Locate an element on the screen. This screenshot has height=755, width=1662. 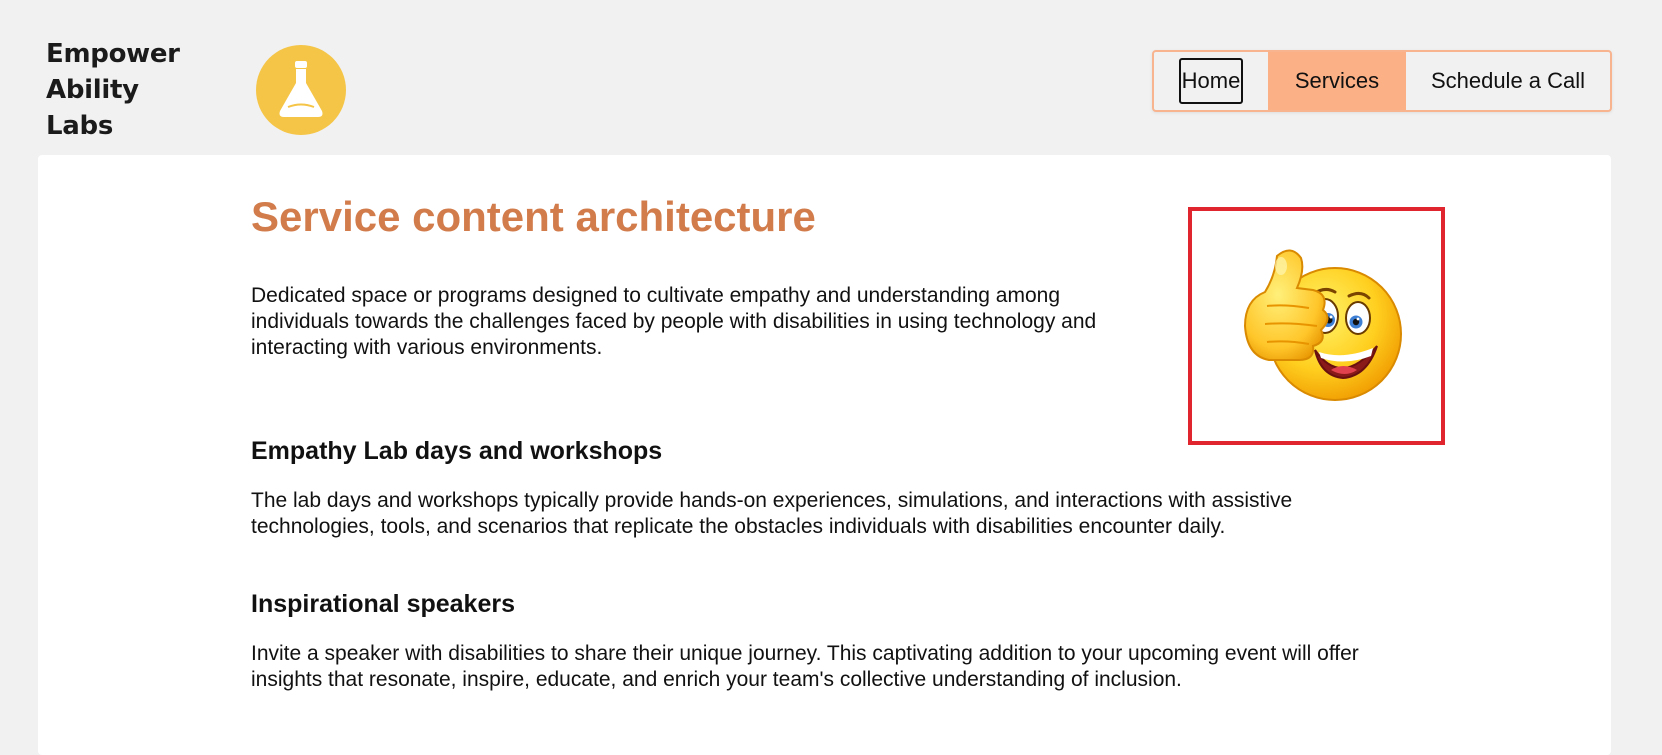
brand-name-line1: Empower Ability is located at coordinates (113, 72).